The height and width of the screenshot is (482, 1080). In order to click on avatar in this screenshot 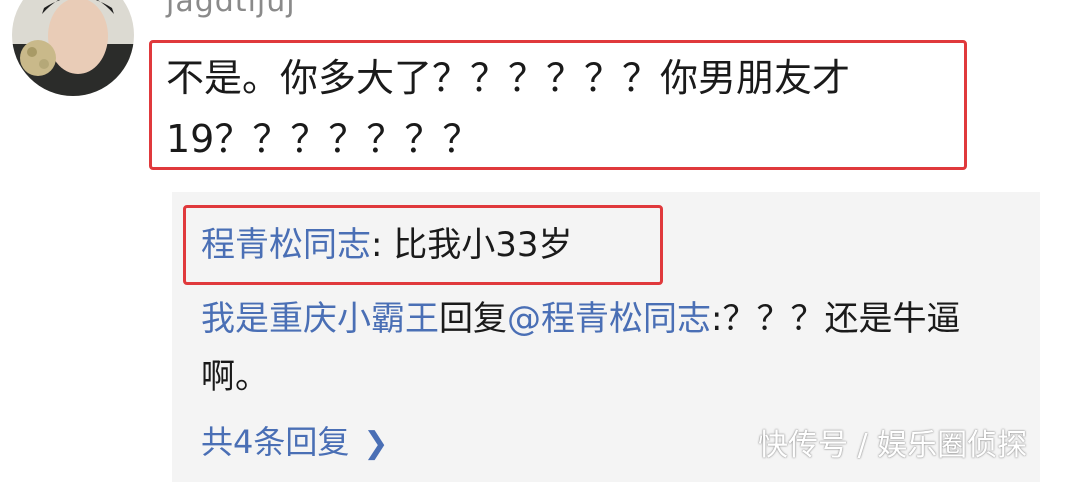, I will do `click(73, 48)`.